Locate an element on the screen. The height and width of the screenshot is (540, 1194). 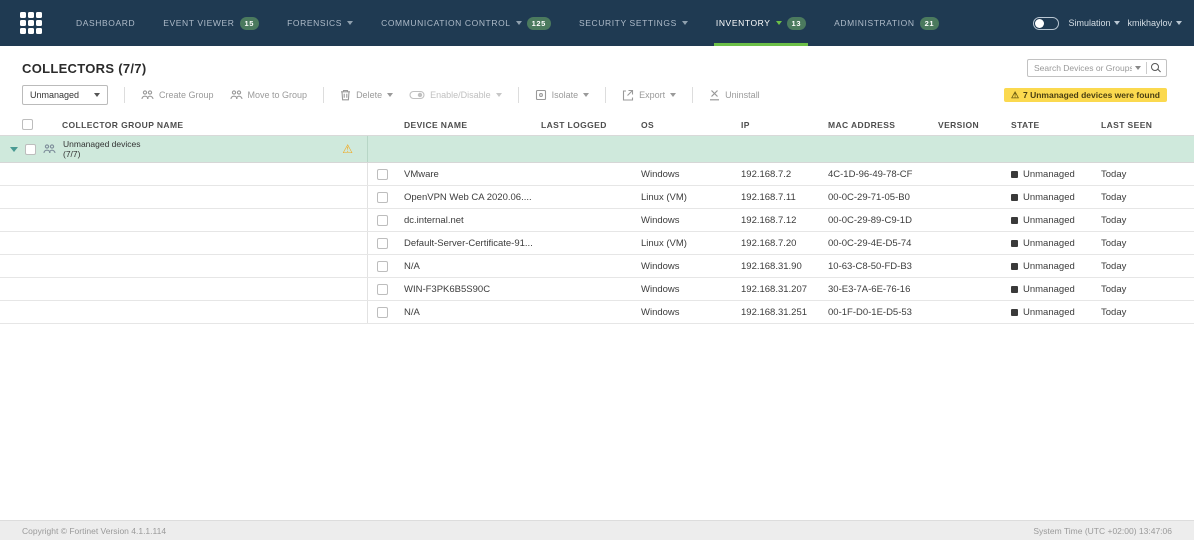
nav-item-communication-control: COMMUNICATION CONTROL 125 is located at coordinates (466, 23).